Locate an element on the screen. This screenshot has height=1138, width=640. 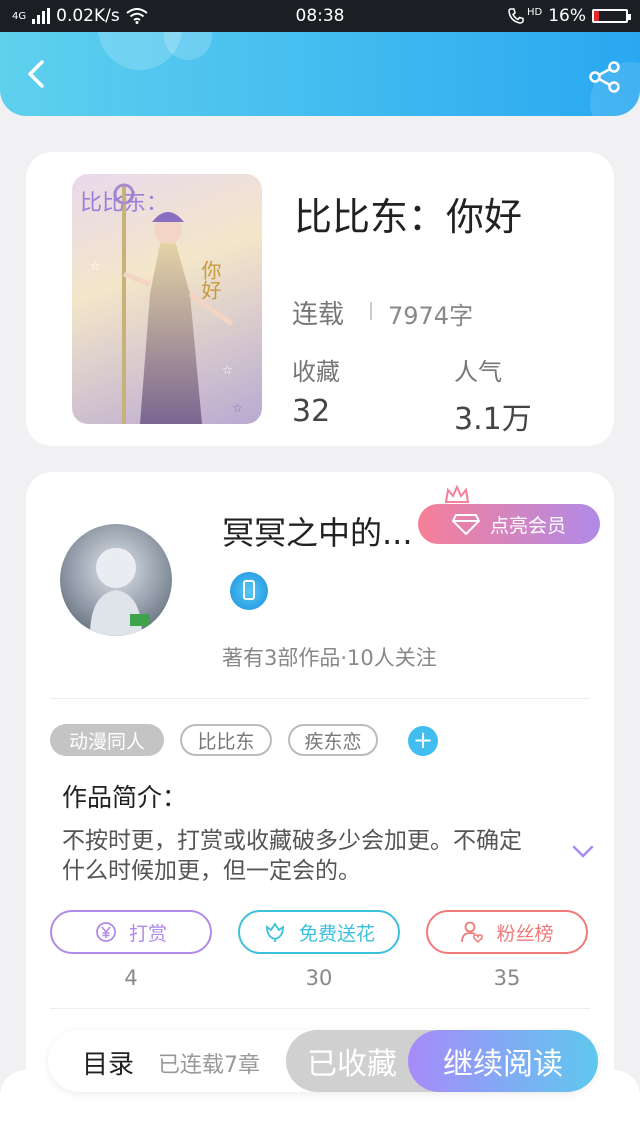
book-cover: 比比东： 你好 ☆ ☆ ☆ is located at coordinates (167, 299).